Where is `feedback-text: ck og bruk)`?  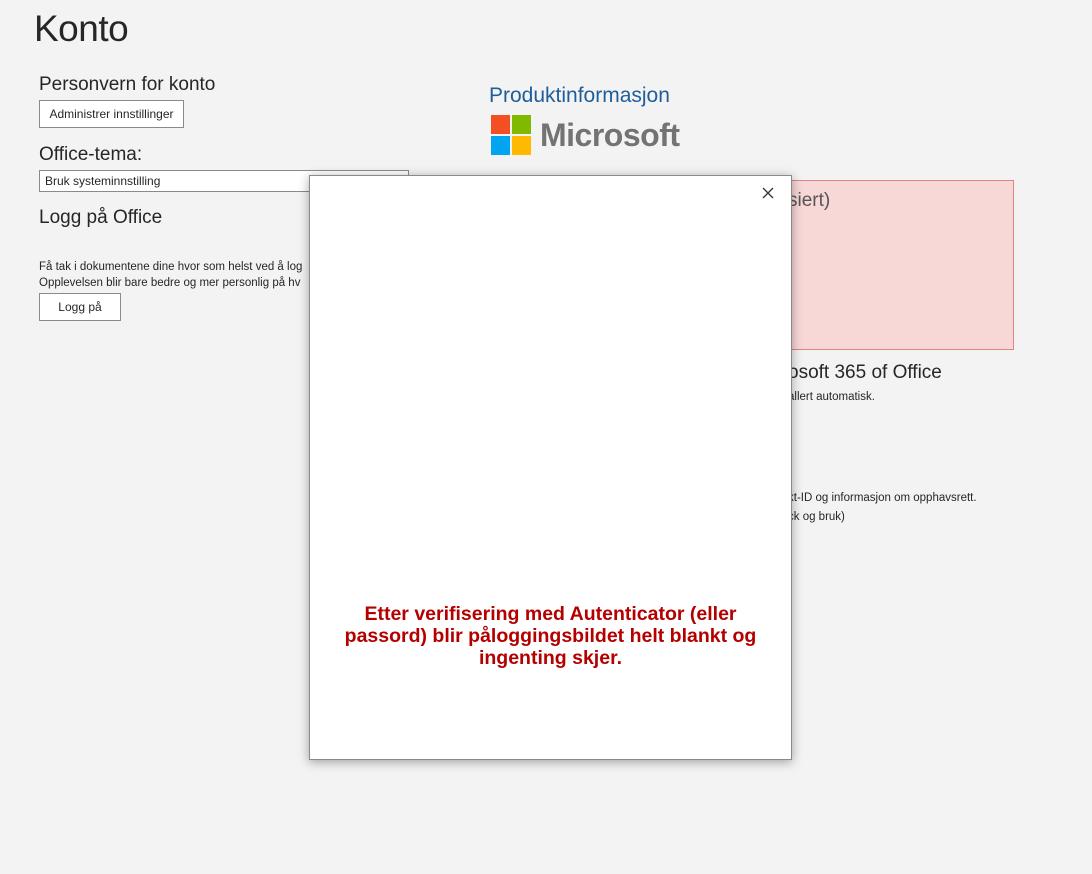
feedback-text: ck og bruk) is located at coordinates (816, 517).